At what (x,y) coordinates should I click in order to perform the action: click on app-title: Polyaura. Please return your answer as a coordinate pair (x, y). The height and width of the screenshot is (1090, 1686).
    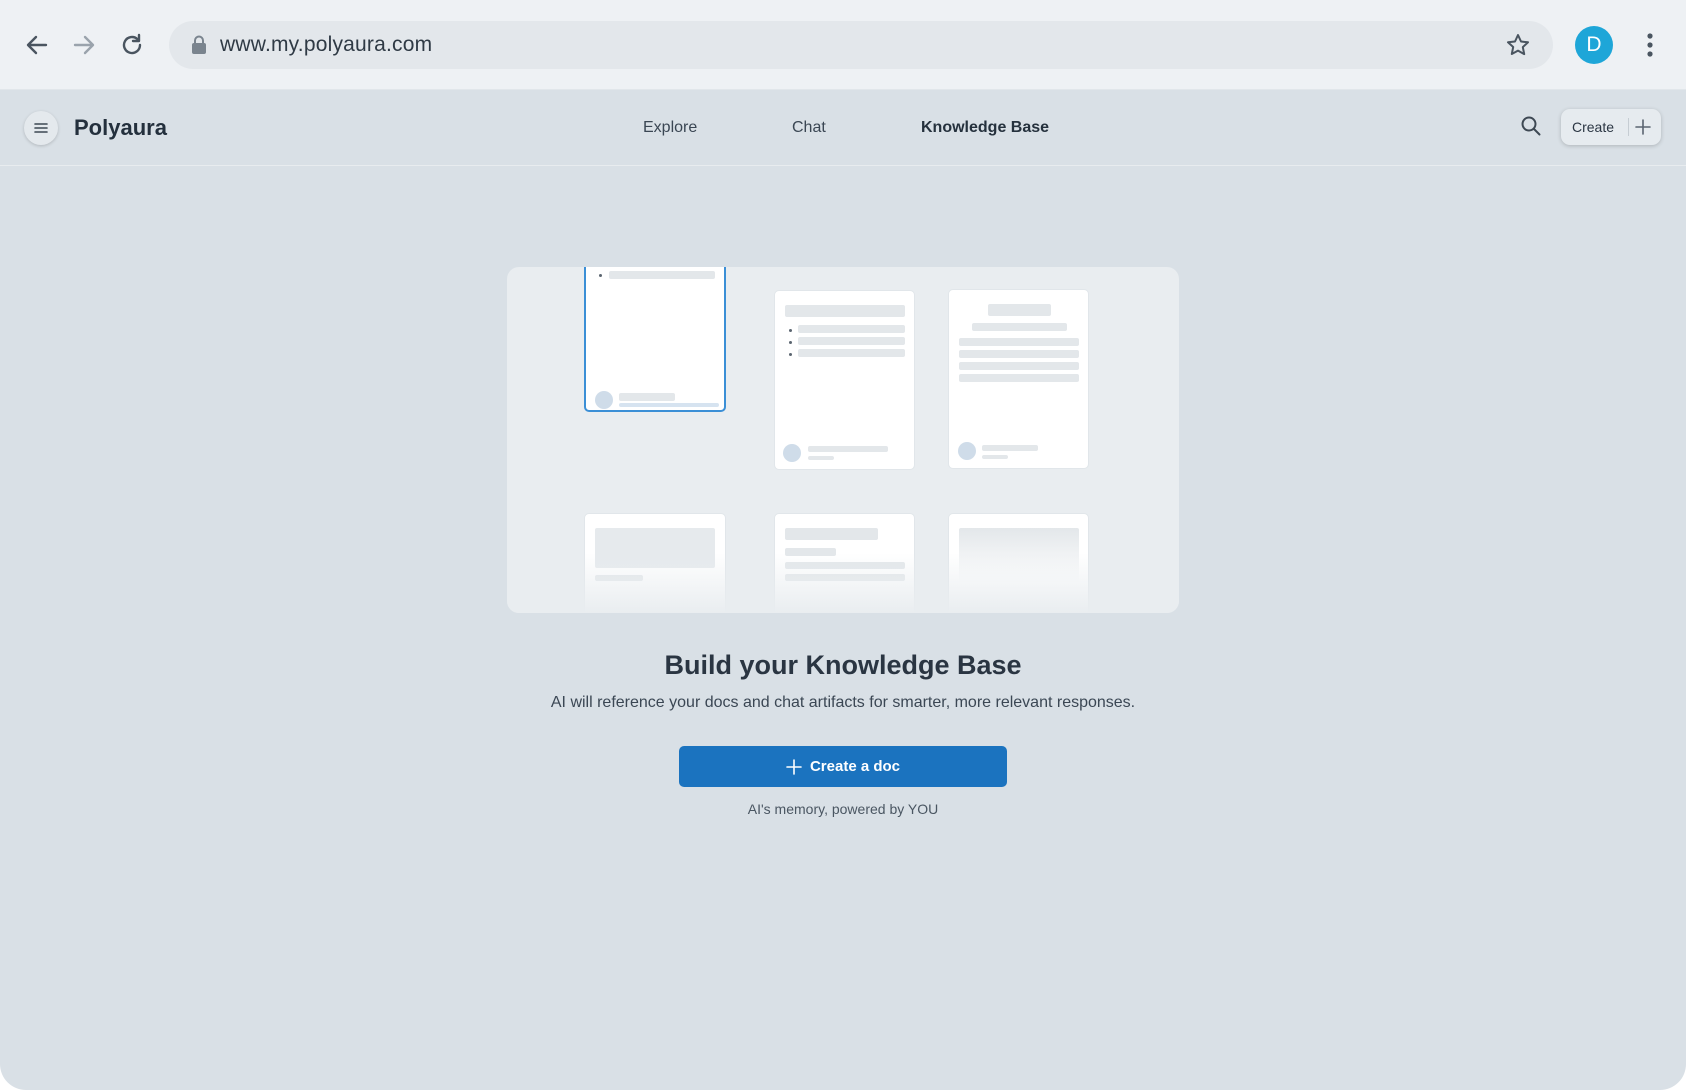
    Looking at the image, I should click on (120, 127).